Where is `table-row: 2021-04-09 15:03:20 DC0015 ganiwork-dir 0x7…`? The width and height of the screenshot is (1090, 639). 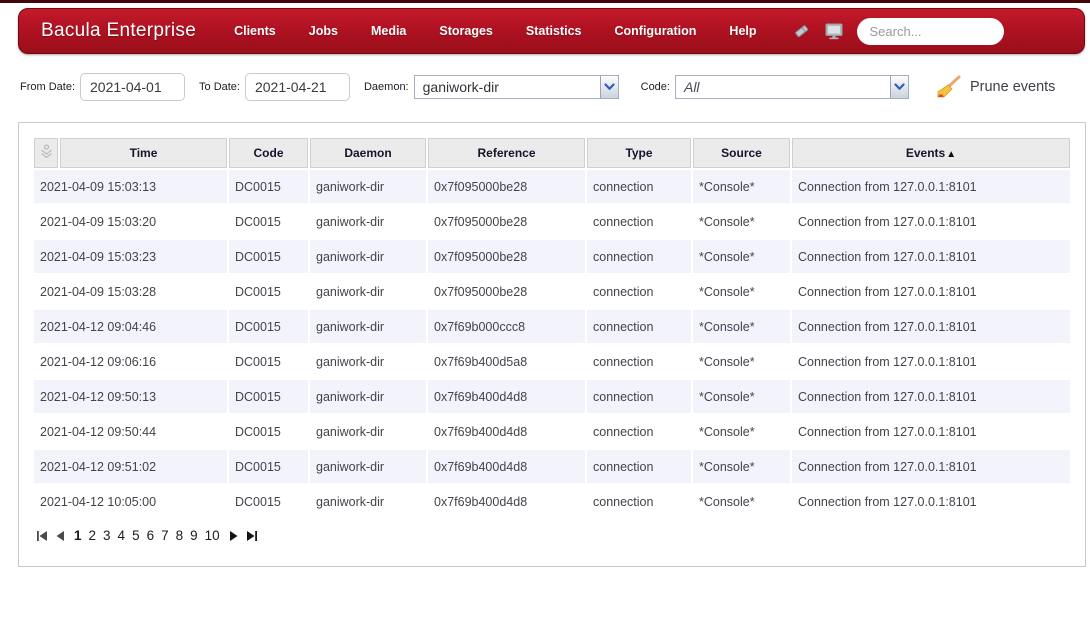 table-row: 2021-04-09 15:03:20 DC0015 ganiwork-dir 0x7… is located at coordinates (552, 221).